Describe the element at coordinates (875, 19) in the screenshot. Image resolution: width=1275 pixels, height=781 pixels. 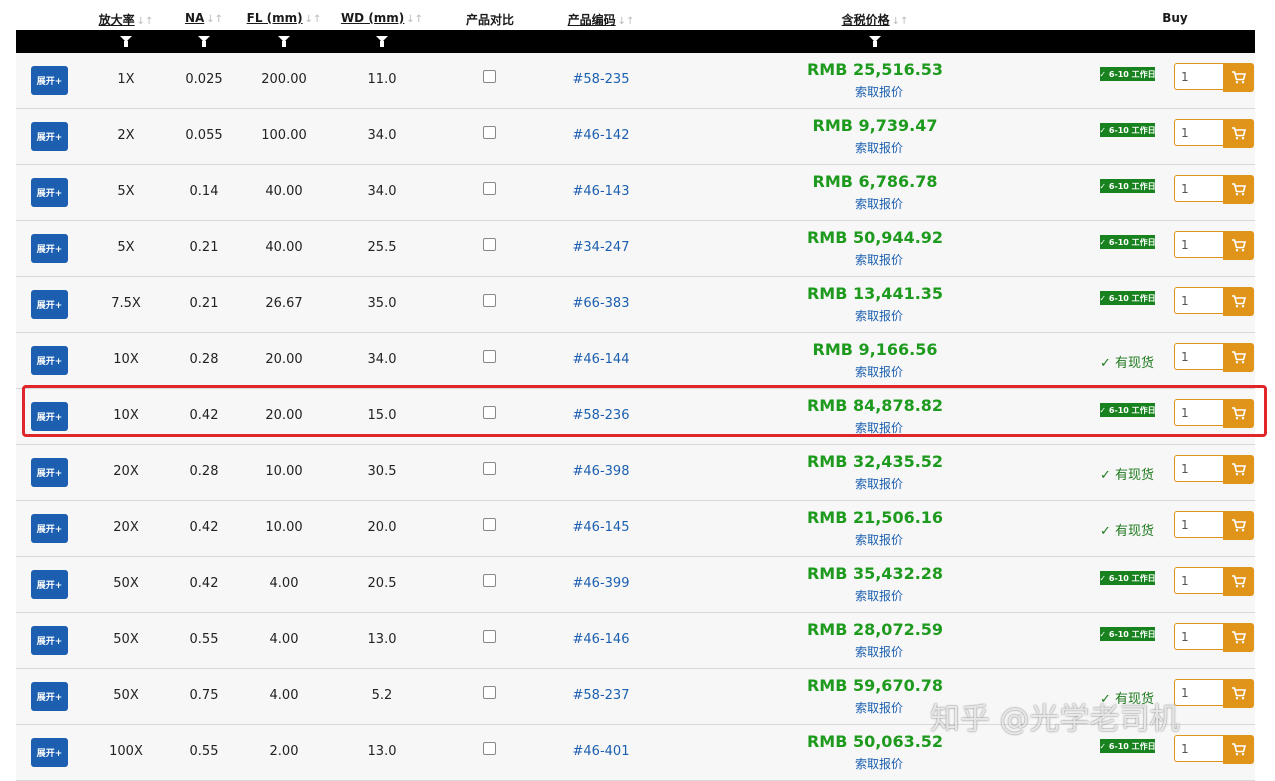
I see `header-price: 含税价格 ↓↑` at that location.